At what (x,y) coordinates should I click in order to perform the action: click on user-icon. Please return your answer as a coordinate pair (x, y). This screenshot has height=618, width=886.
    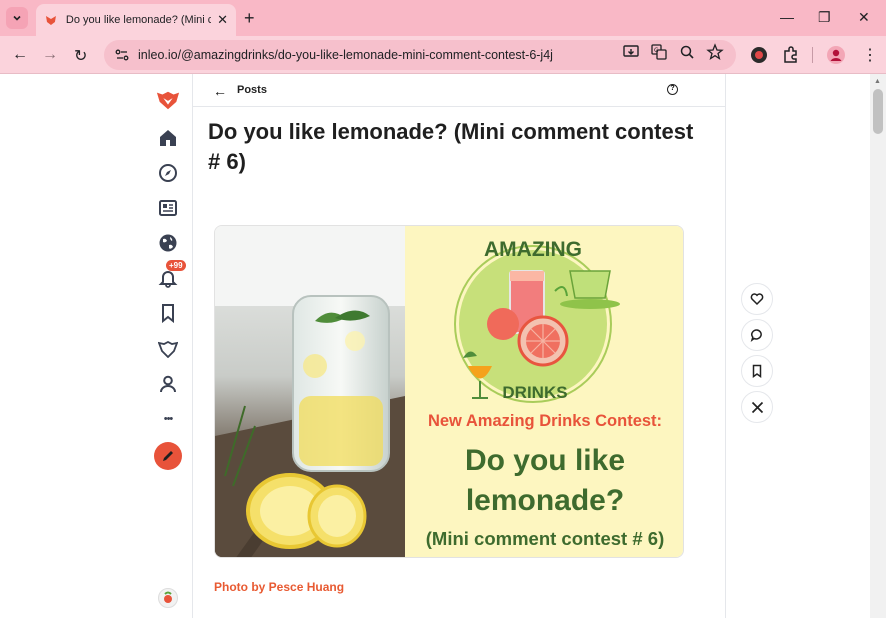
    Looking at the image, I should click on (168, 384).